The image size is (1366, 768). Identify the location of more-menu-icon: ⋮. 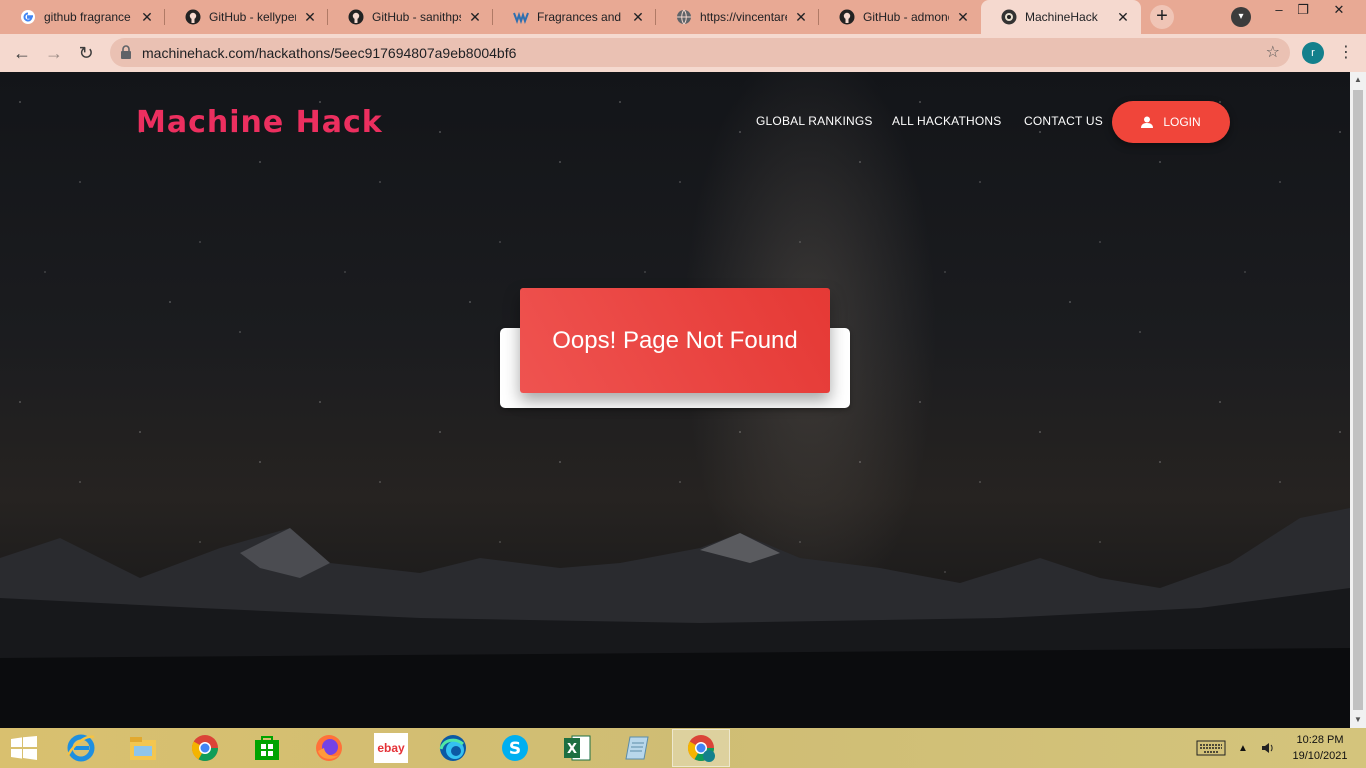
(1346, 53).